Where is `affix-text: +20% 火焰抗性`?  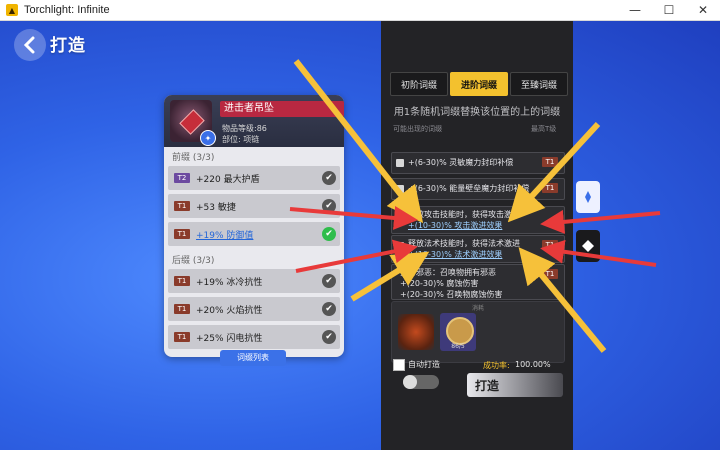
affix-text: +20% 火焰抗性 is located at coordinates (229, 310).